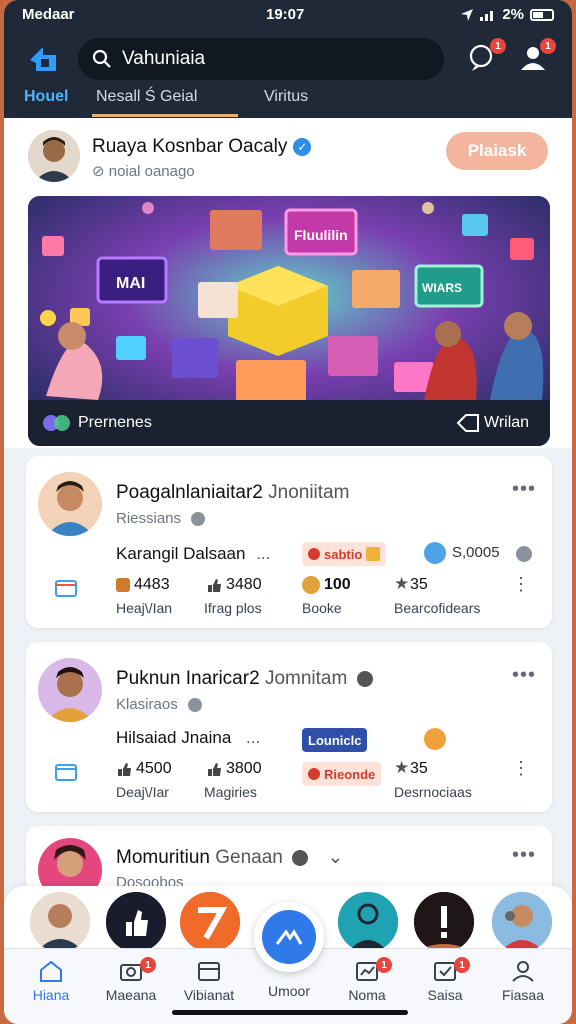  Describe the element at coordinates (435, 553) in the screenshot. I see `globe-icon` at that location.